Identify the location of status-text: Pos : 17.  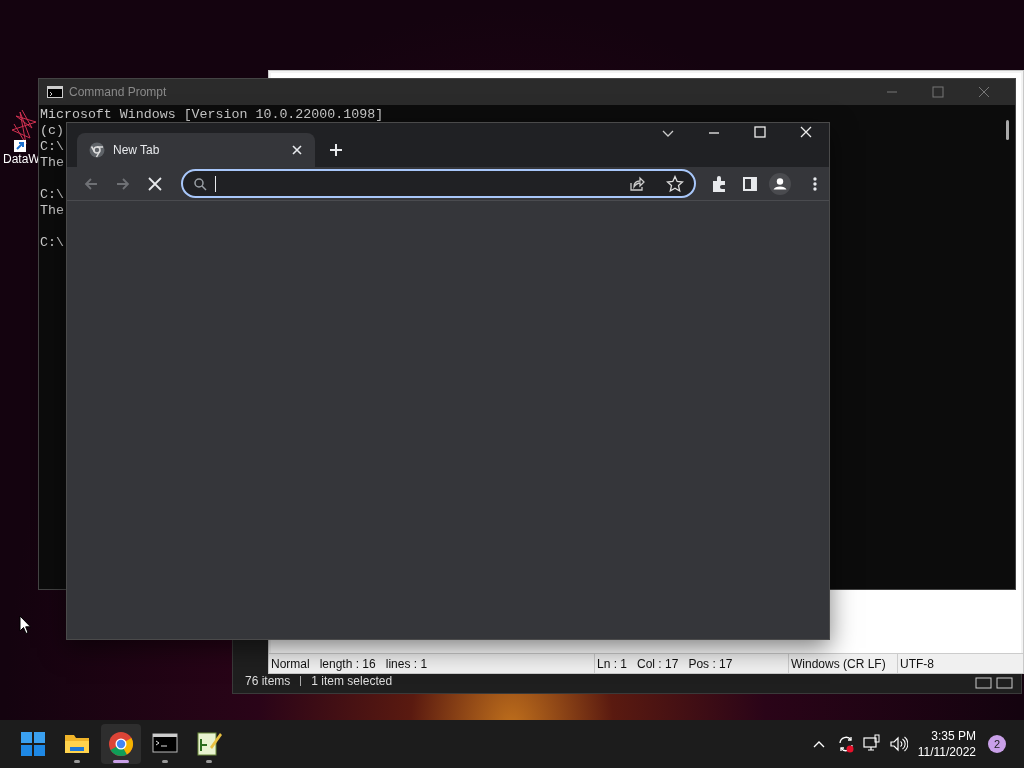
(710, 664).